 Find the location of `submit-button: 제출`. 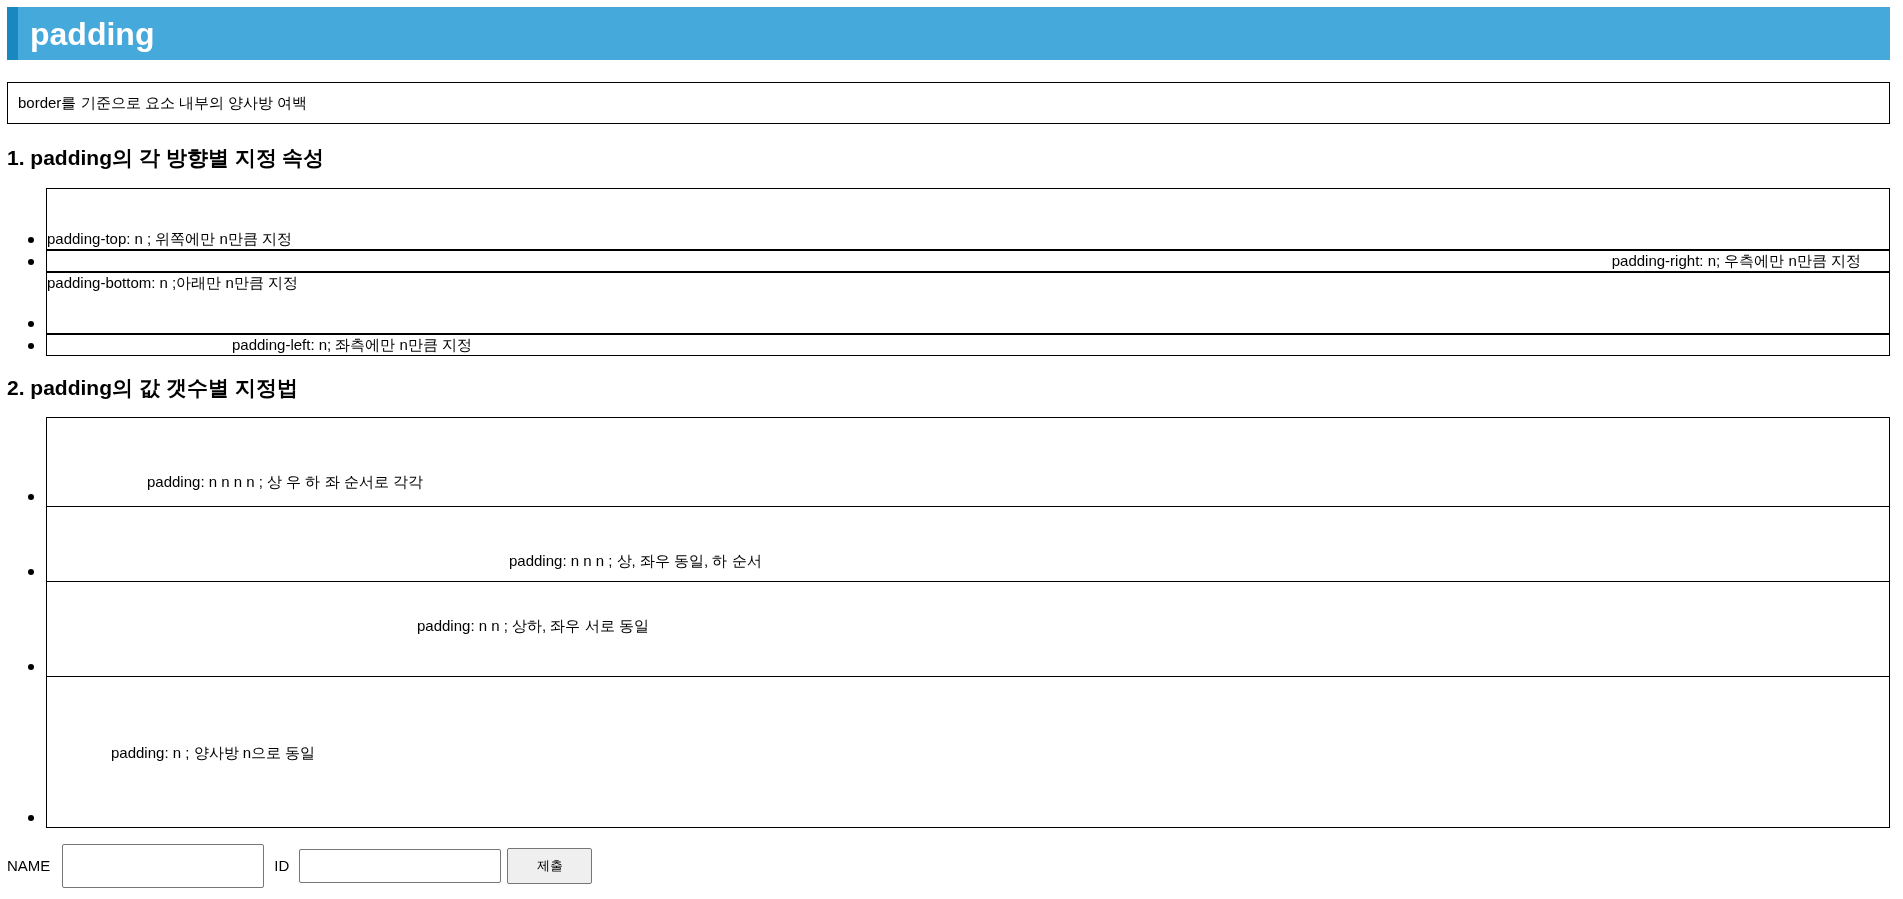

submit-button: 제출 is located at coordinates (550, 866).